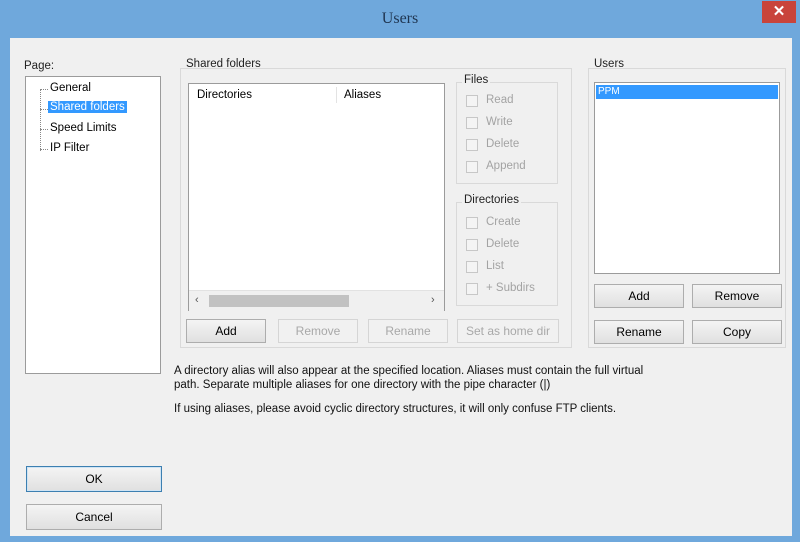  What do you see at coordinates (94, 517) in the screenshot?
I see `cancel-button: Cancel` at bounding box center [94, 517].